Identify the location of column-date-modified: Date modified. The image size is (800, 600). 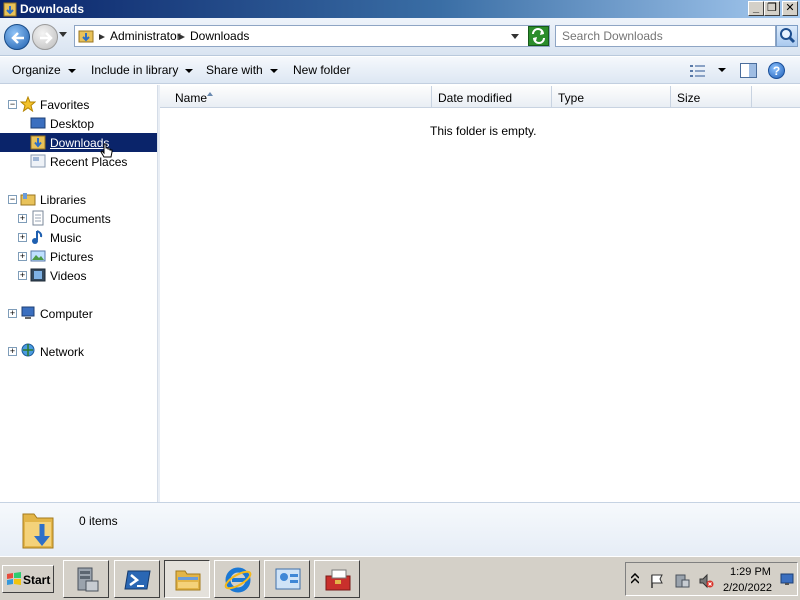
(492, 97).